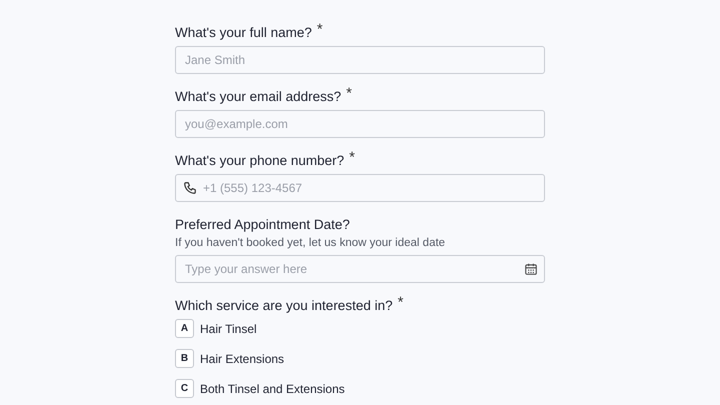 Image resolution: width=720 pixels, height=405 pixels. What do you see at coordinates (184, 358) in the screenshot?
I see `option-key: B` at bounding box center [184, 358].